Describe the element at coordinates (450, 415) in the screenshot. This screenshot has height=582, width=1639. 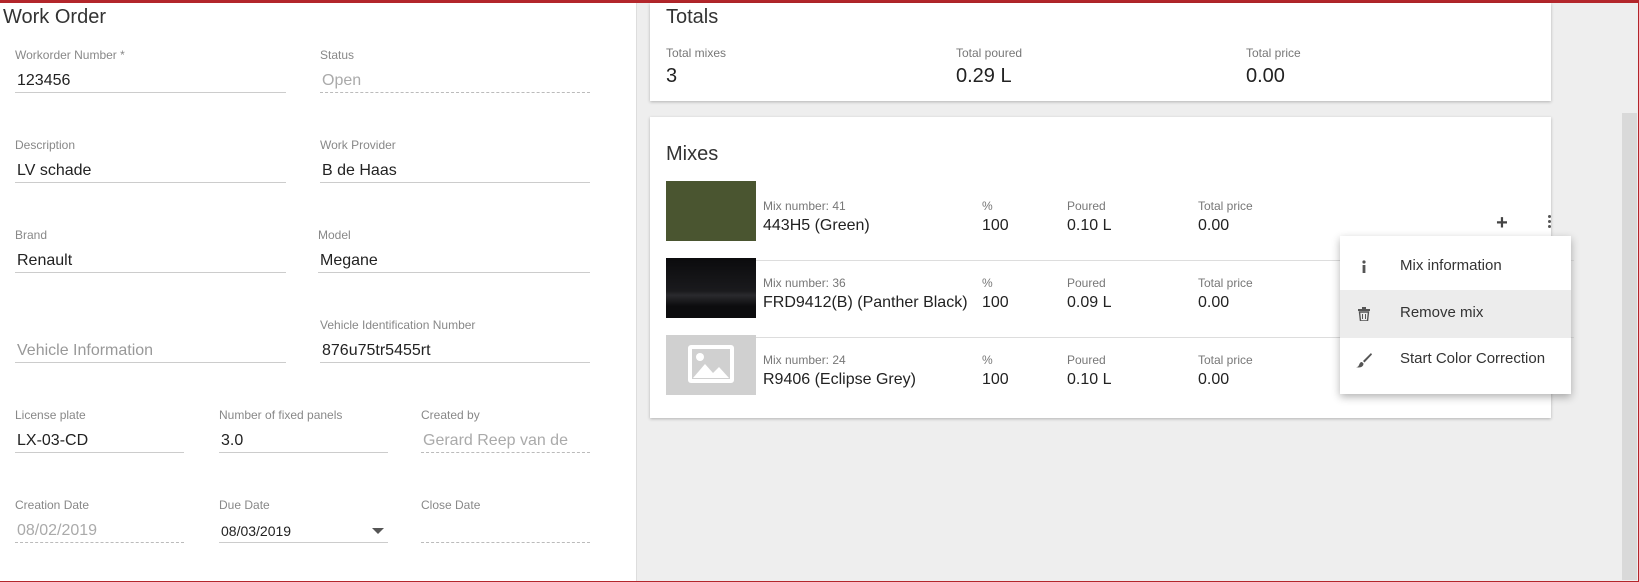
I see `created-by-label: Created by` at that location.